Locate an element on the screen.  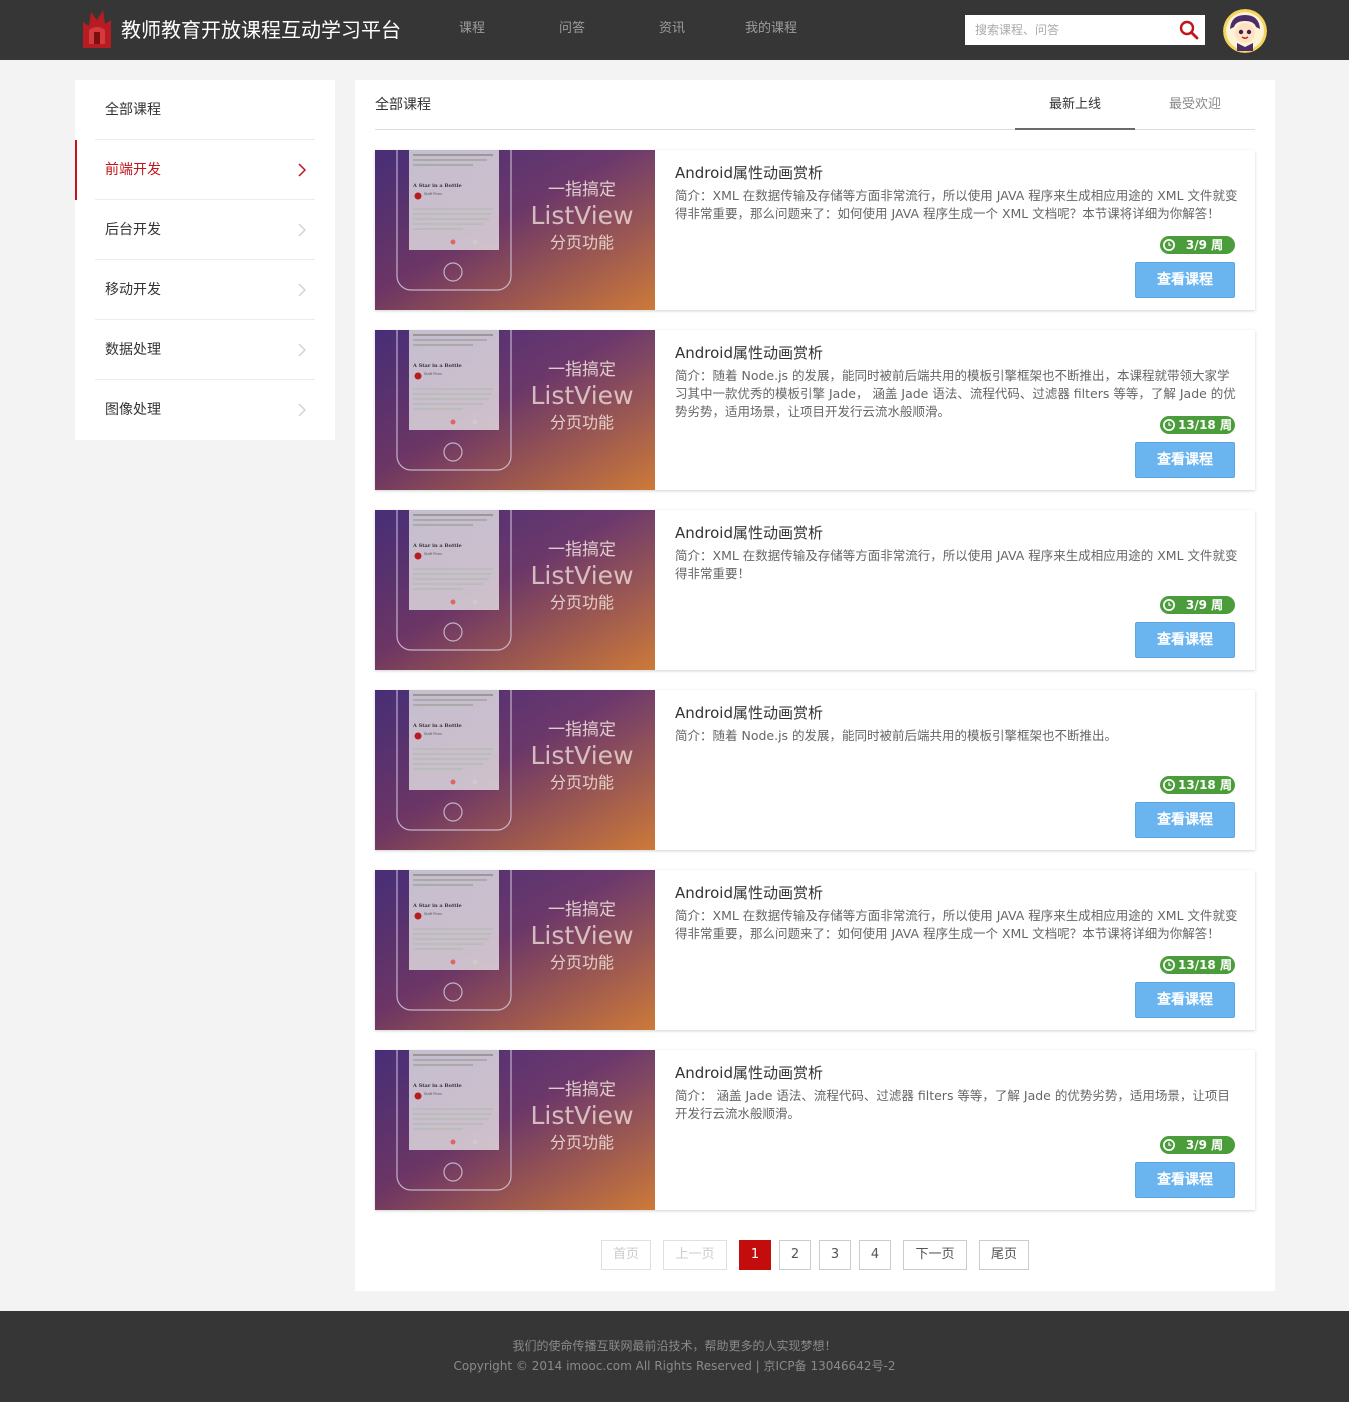
page-next-button: 下一页 is located at coordinates (935, 1255).